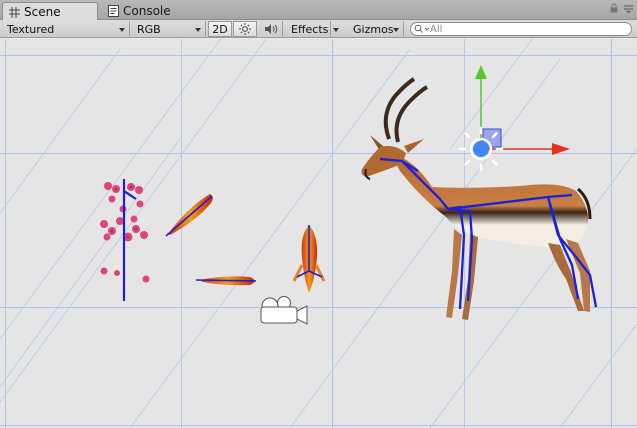 Image resolution: width=637 pixels, height=428 pixels. Describe the element at coordinates (309, 259) in the screenshot. I see `fish-sprite-vertical` at that location.